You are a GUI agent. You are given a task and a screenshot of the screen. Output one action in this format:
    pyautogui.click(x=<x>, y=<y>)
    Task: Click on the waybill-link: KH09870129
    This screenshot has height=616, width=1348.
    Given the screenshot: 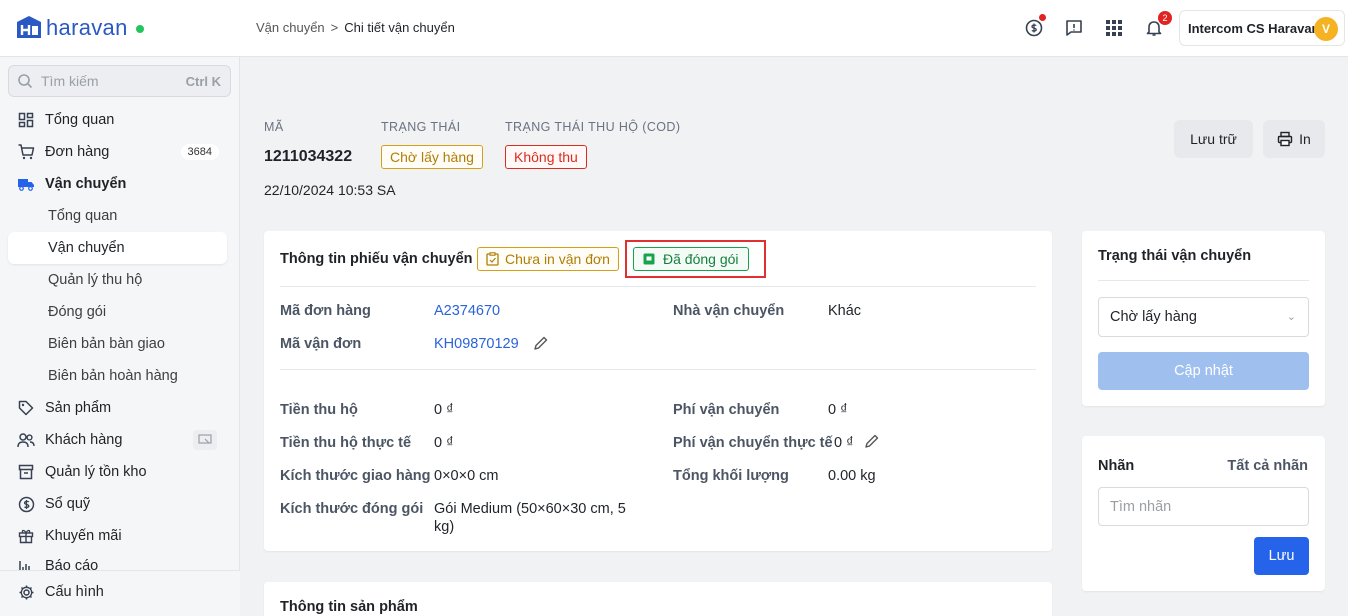 What is the action you would take?
    pyautogui.click(x=476, y=344)
    